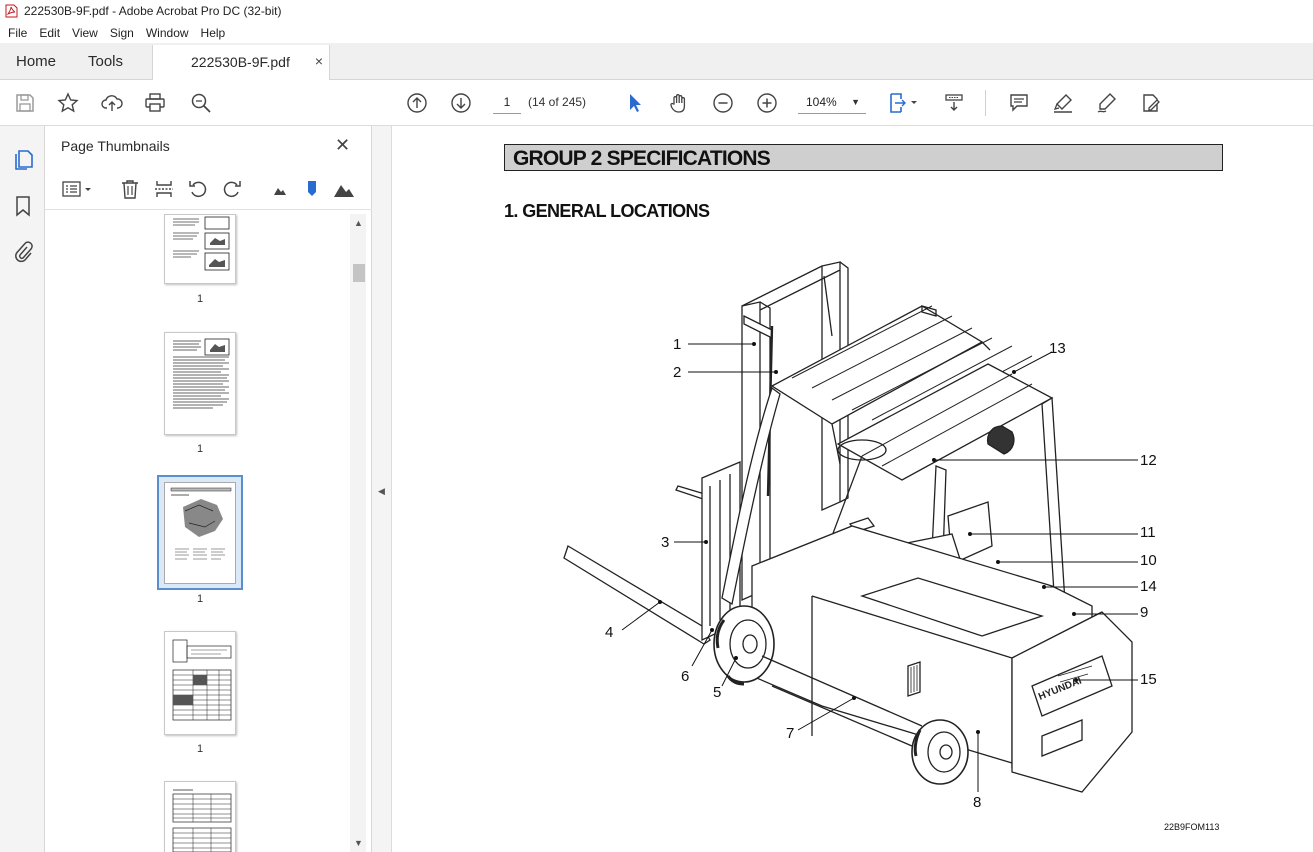 This screenshot has width=1313, height=852. Describe the element at coordinates (345, 190) in the screenshot. I see `thumbnail-larger-icon` at that location.